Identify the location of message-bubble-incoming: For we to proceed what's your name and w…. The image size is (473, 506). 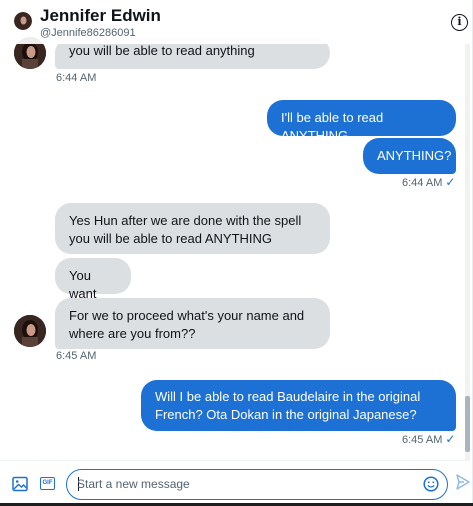
(192, 323).